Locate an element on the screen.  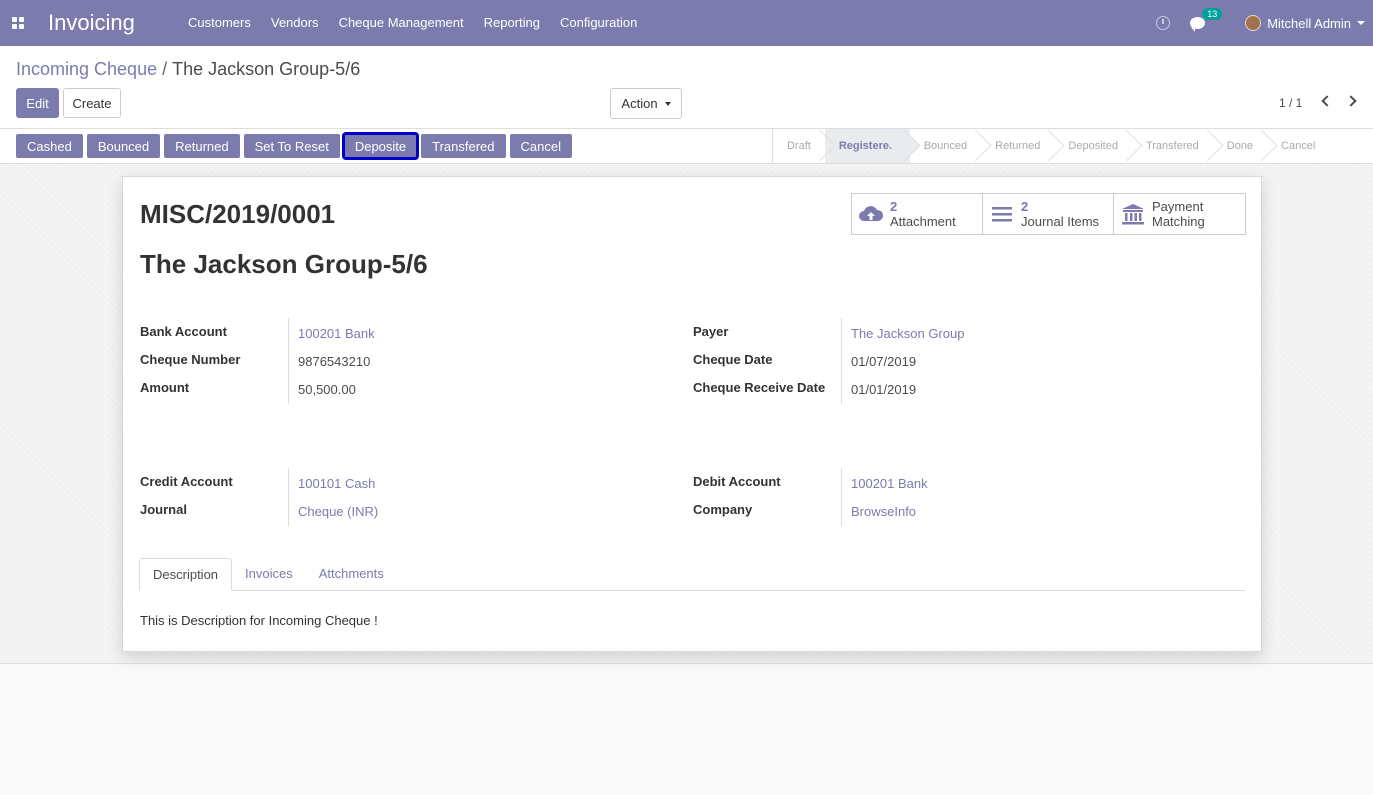
credit-account-value: 100101 Cash is located at coordinates (336, 483).